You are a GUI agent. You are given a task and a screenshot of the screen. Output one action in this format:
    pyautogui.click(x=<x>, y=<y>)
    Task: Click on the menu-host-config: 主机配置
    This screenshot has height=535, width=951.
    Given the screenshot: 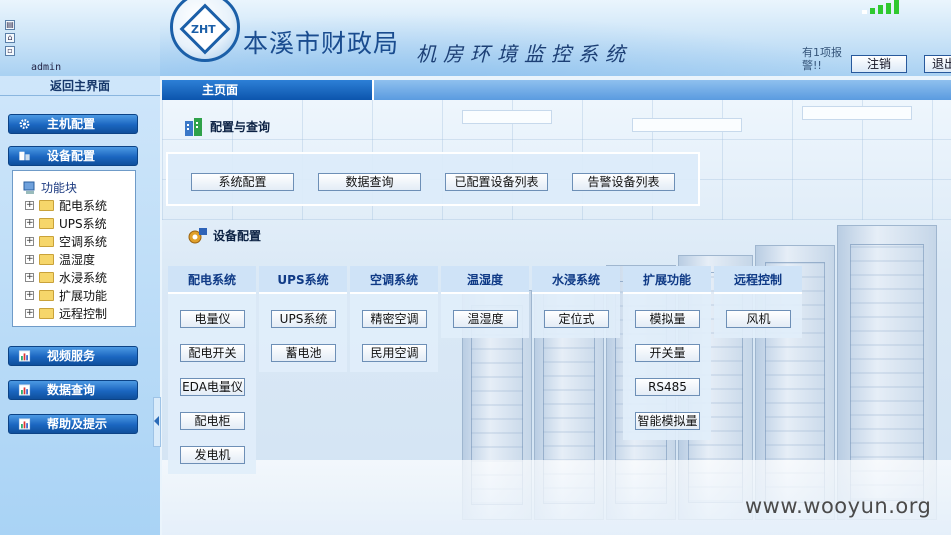 What is the action you would take?
    pyautogui.click(x=73, y=124)
    